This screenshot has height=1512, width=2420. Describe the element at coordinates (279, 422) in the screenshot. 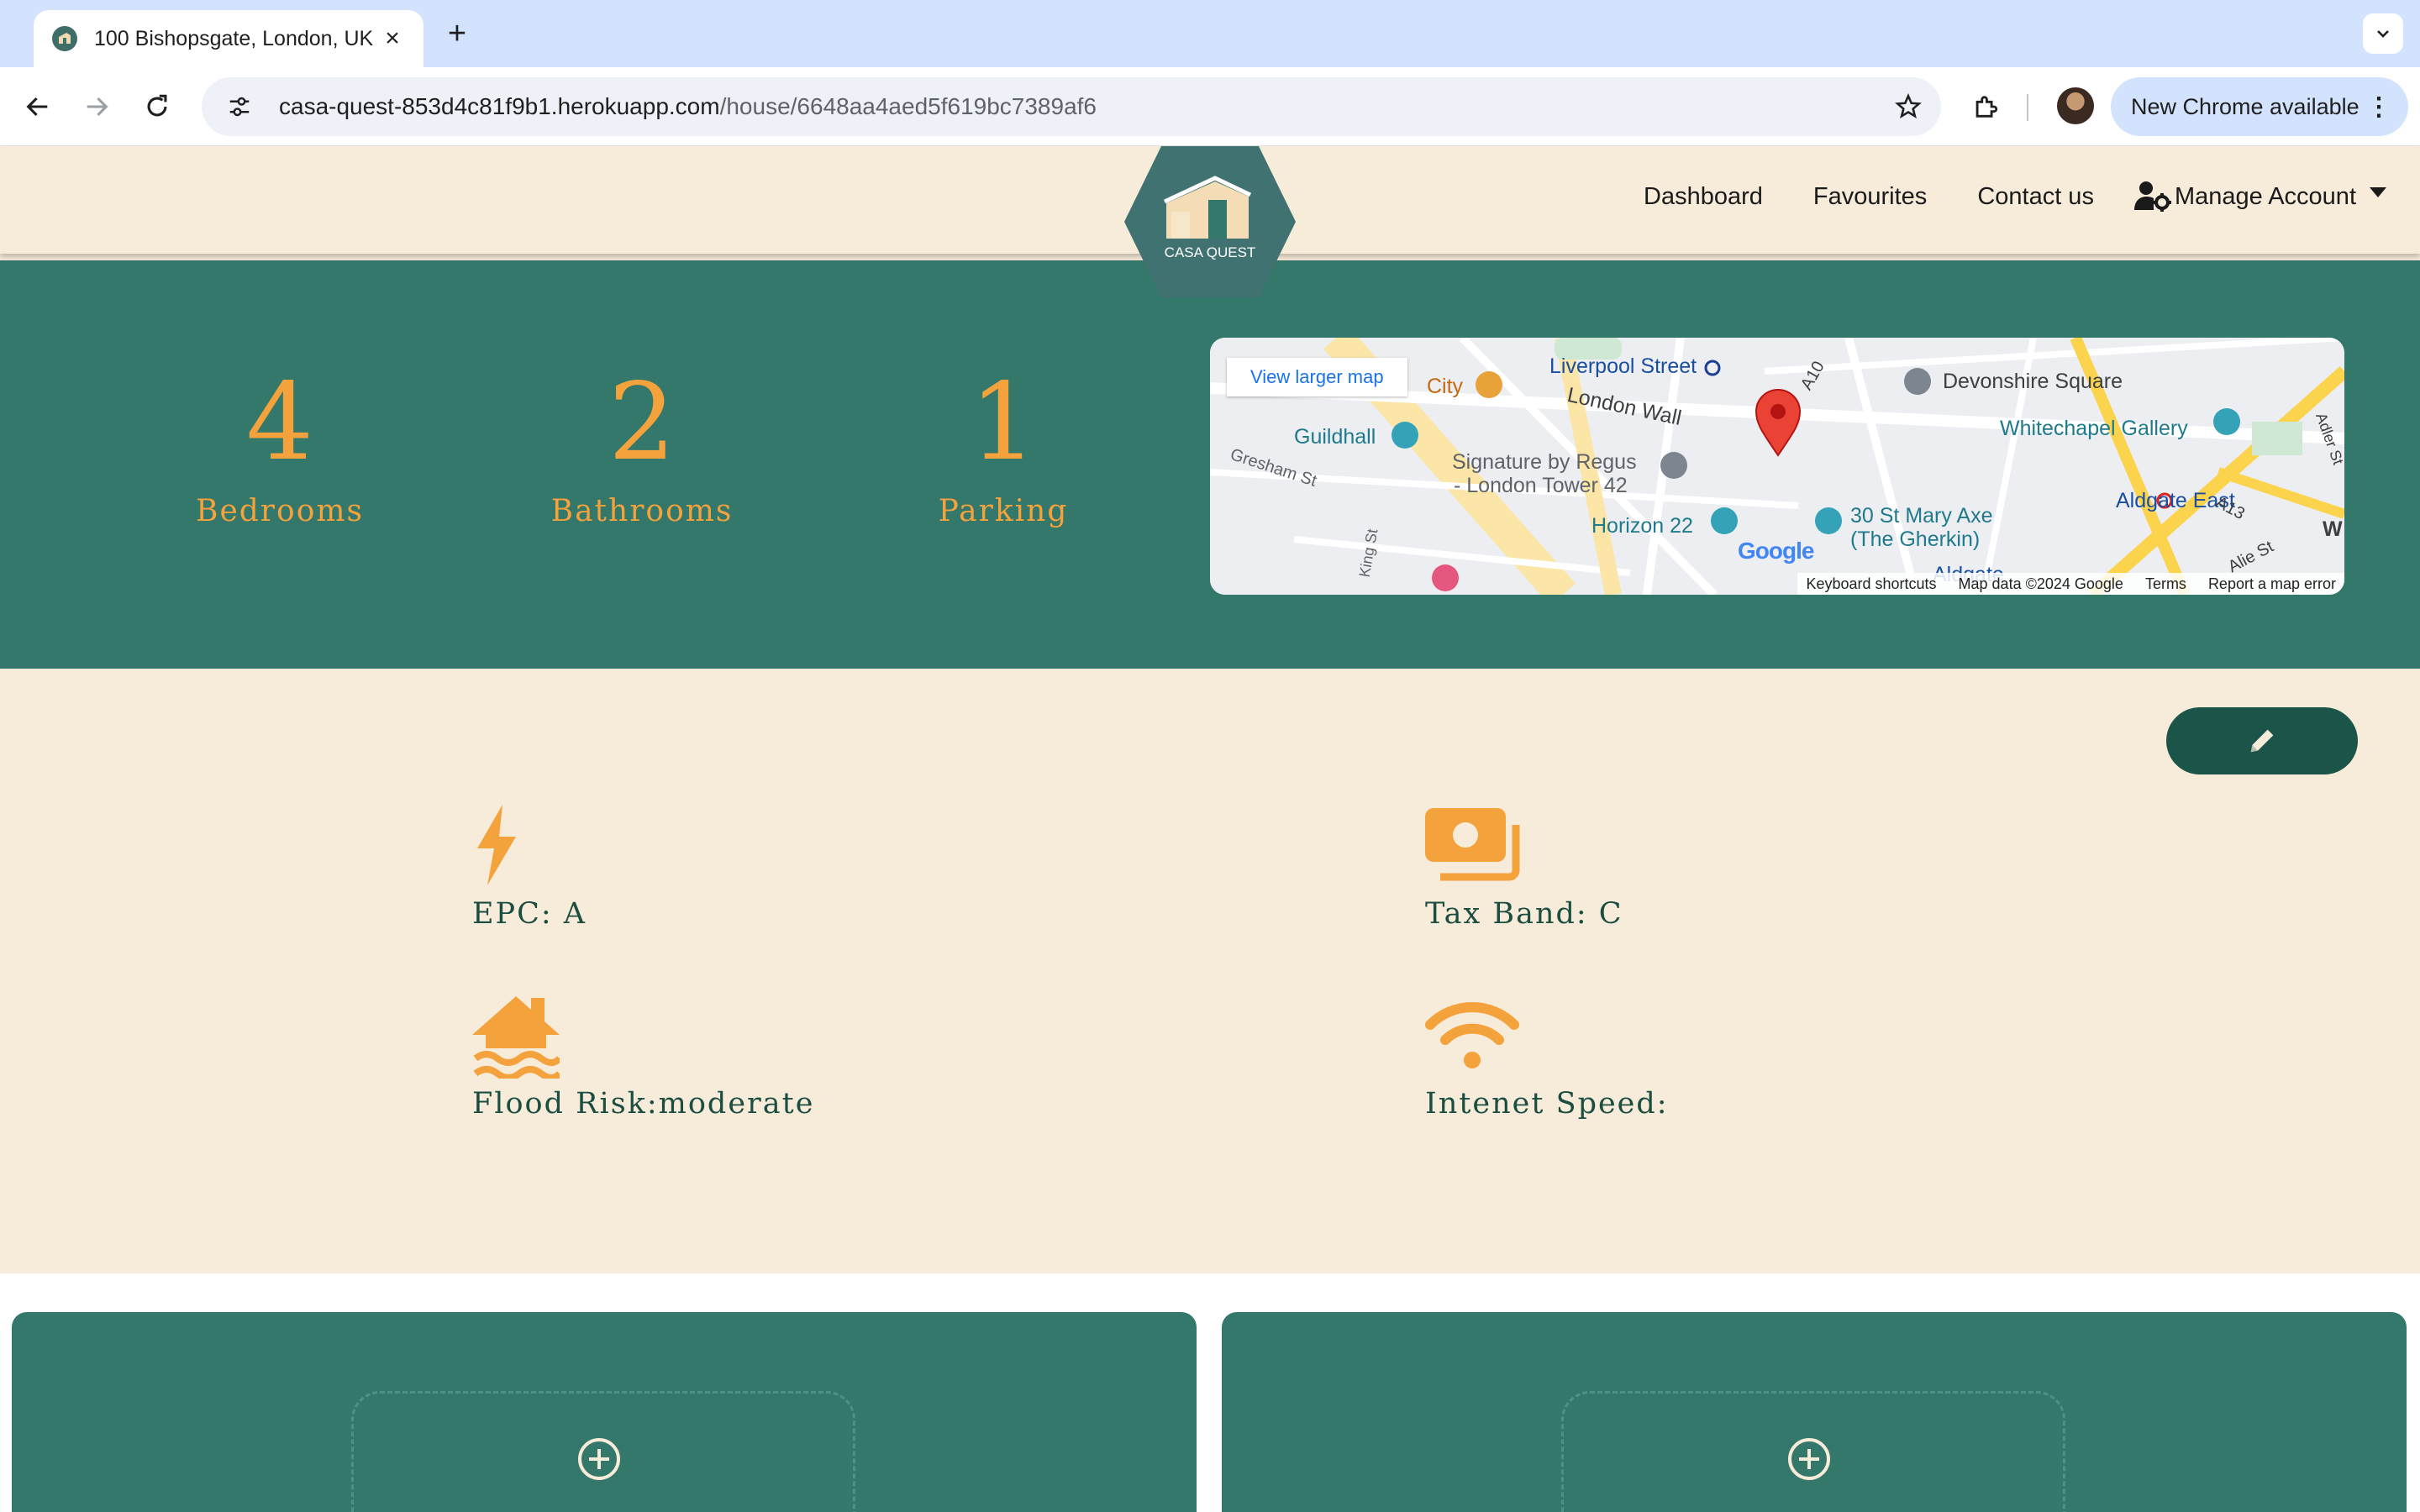

I see `stat-value: 4` at that location.